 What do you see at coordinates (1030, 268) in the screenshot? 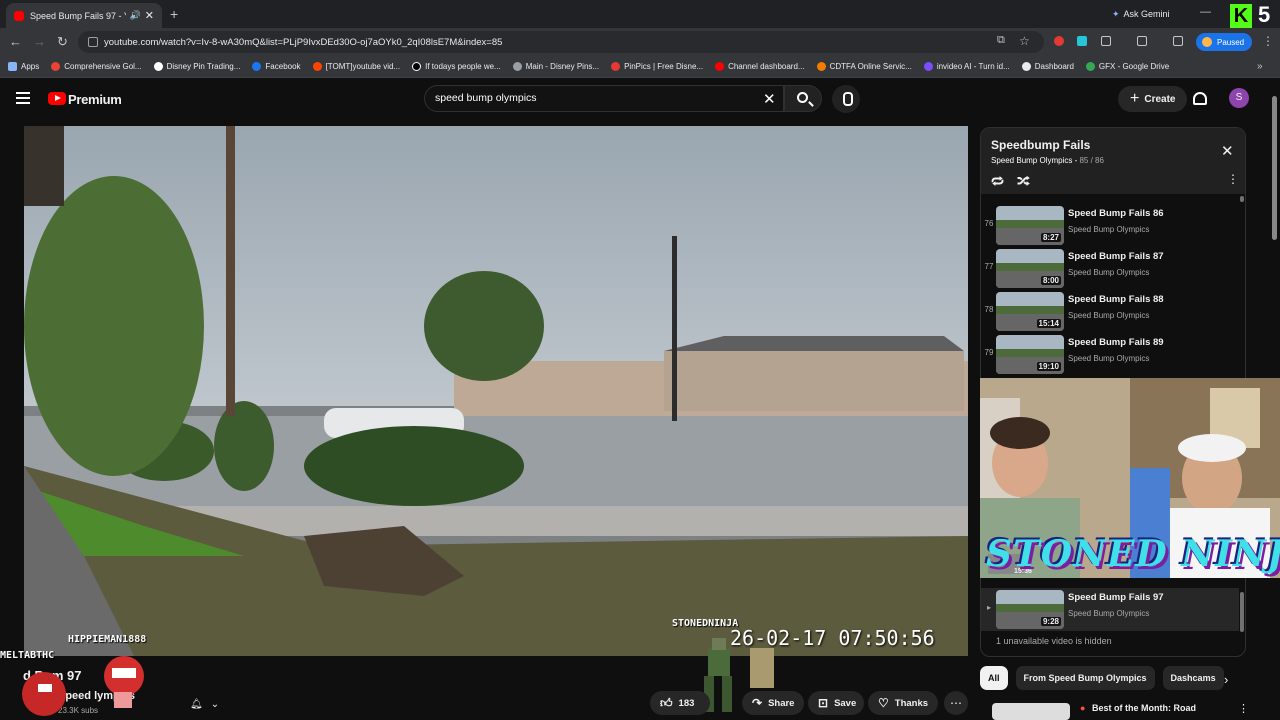
I see `video-thumbnail: 8:00` at bounding box center [1030, 268].